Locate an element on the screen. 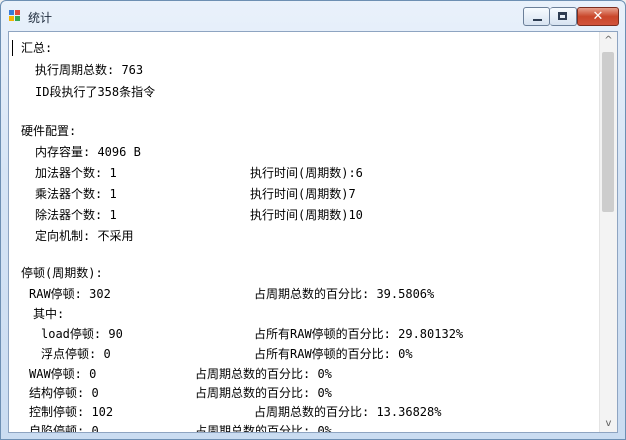 This screenshot has width=626, height=440. close-button: ✕ is located at coordinates (598, 16).